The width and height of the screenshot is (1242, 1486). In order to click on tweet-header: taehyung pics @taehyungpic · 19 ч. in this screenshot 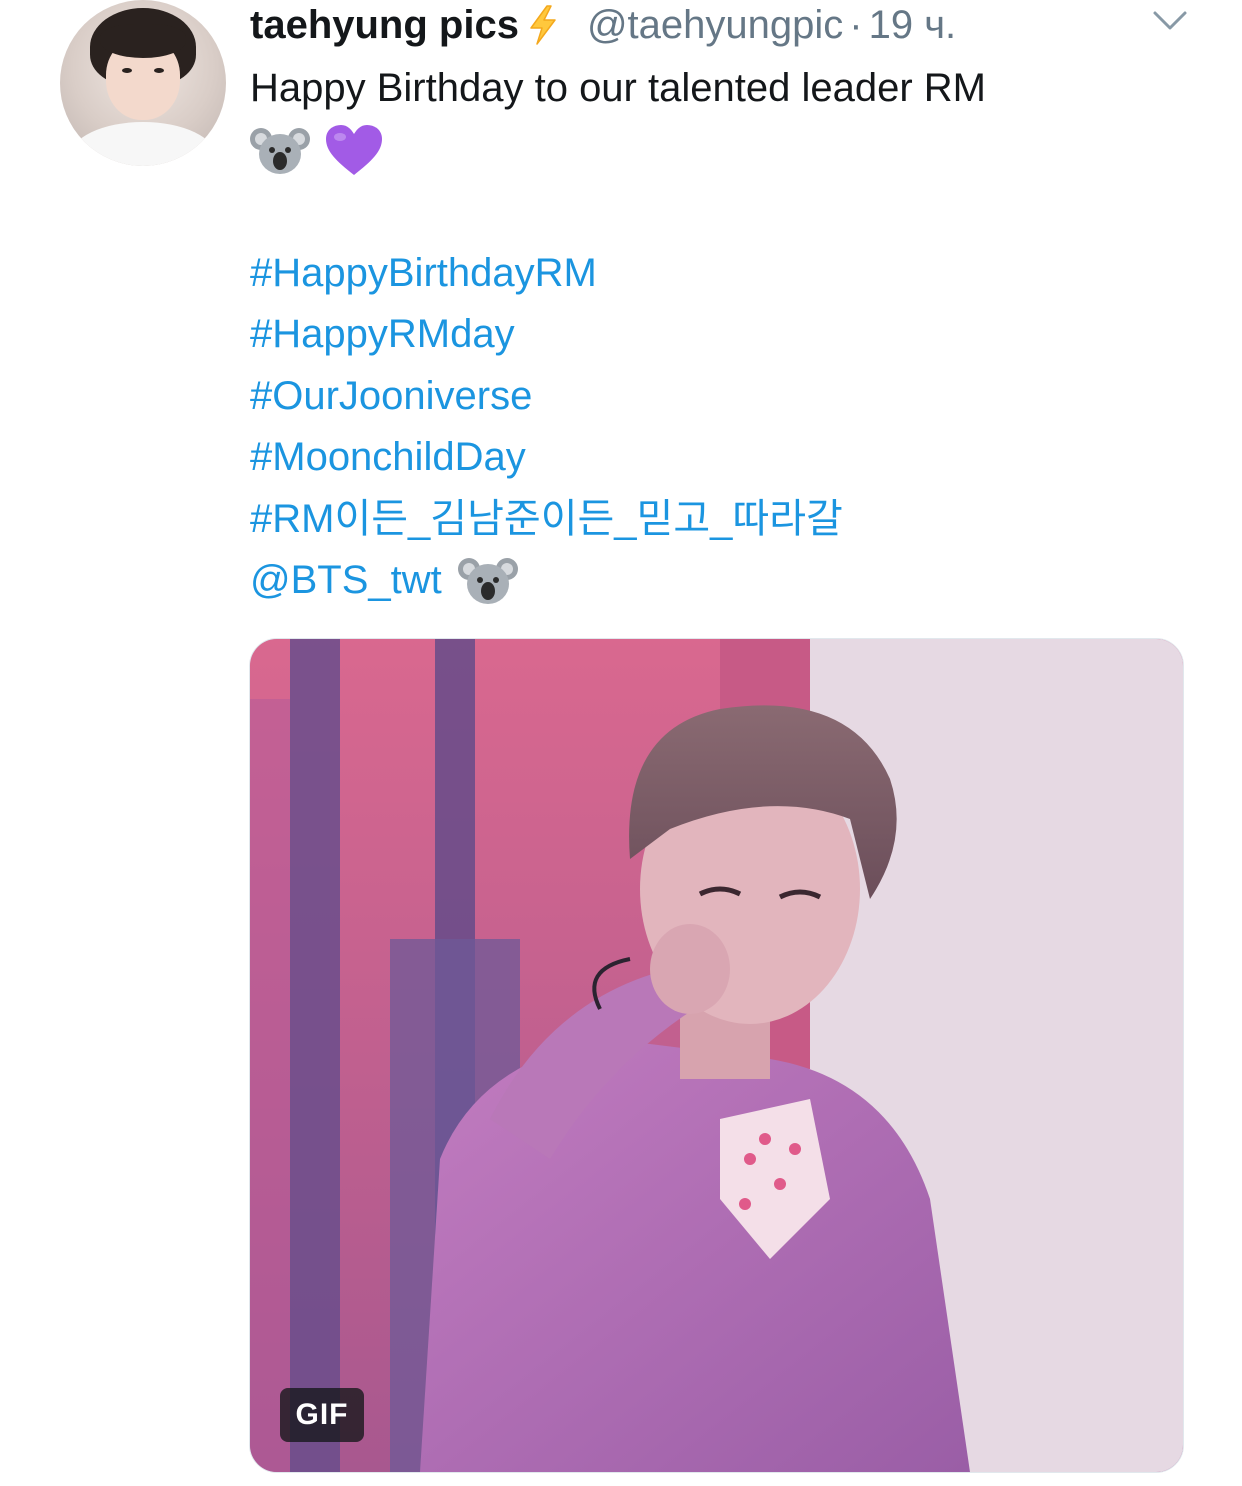, I will do `click(603, 25)`.